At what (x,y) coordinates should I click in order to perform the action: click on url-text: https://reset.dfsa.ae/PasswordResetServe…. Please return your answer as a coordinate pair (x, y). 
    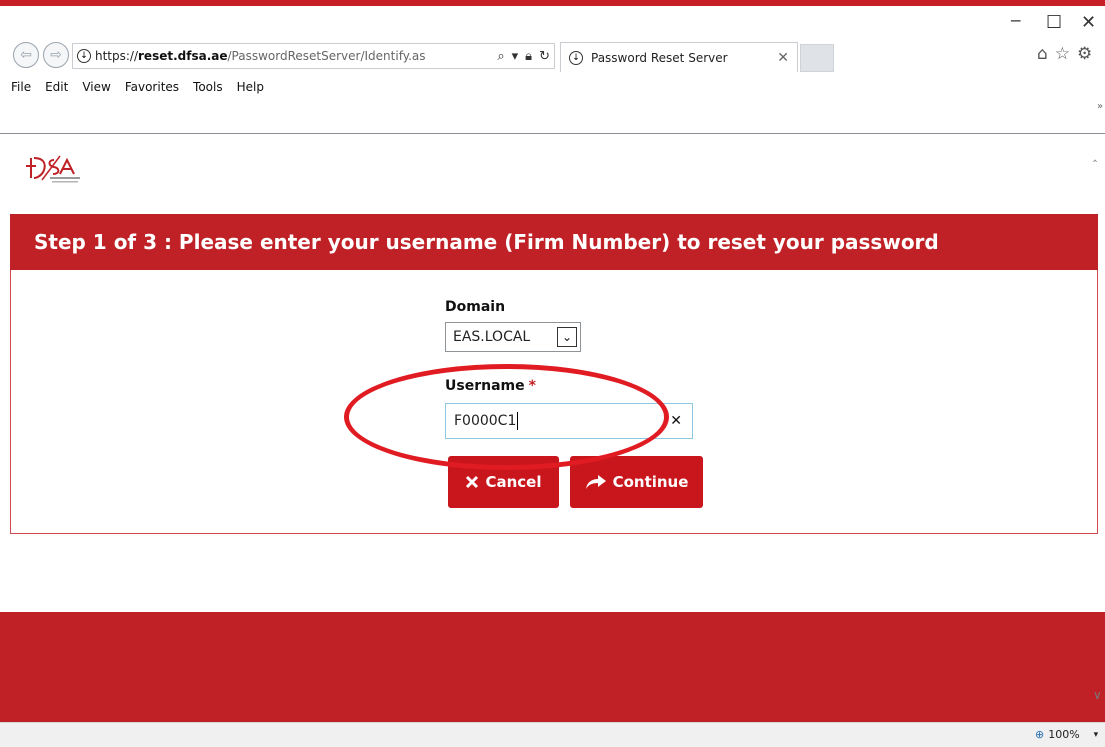
    Looking at the image, I should click on (293, 56).